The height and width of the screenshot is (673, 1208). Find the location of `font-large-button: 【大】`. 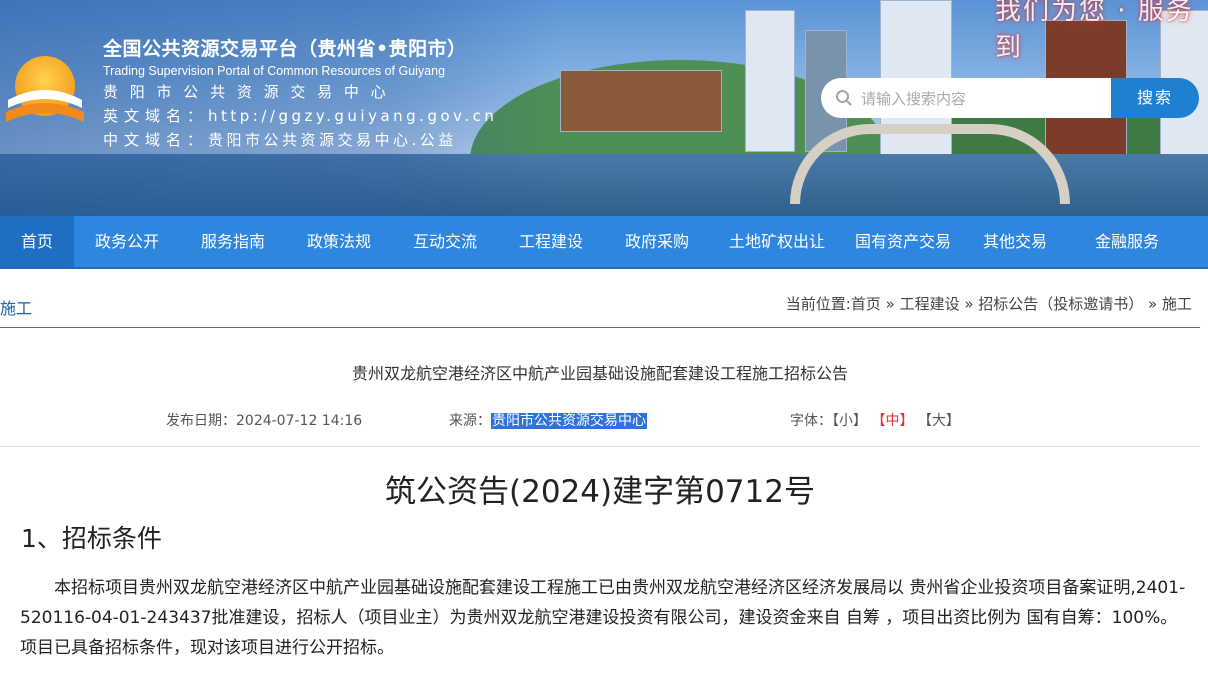

font-large-button: 【大】 is located at coordinates (939, 421).